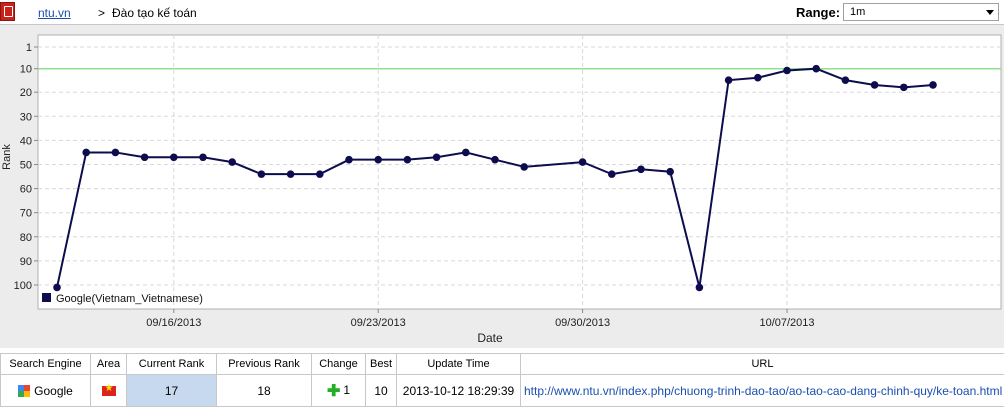  What do you see at coordinates (762, 364) in the screenshot?
I see `header-url: URL` at bounding box center [762, 364].